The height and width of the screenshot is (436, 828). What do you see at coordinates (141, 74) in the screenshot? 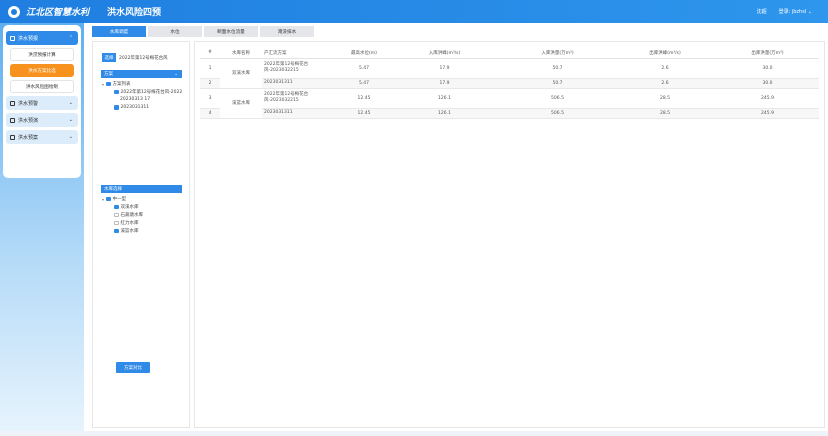
I see `scheme-section-header: 方案 ⌄` at bounding box center [141, 74].